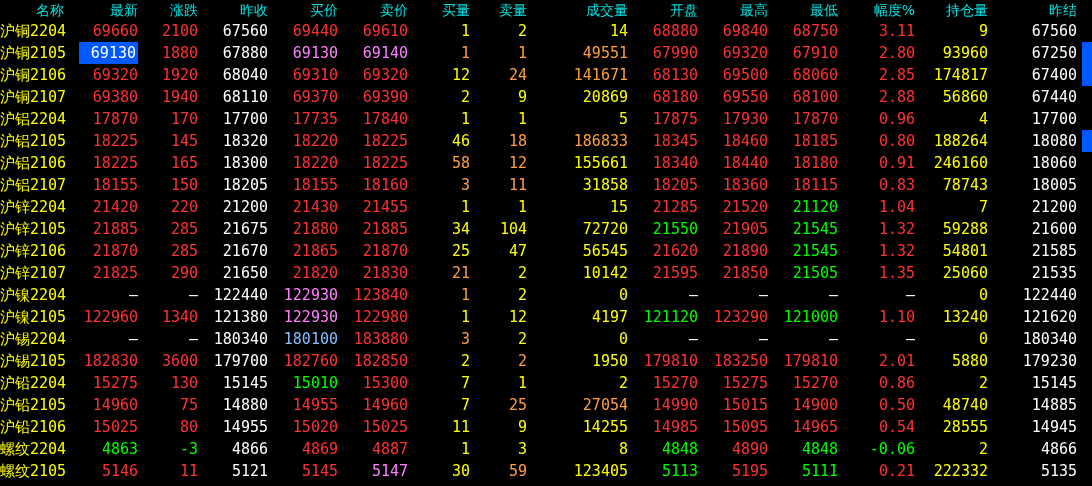 The width and height of the screenshot is (1092, 486). I want to click on column-header: 买价, so click(324, 10).